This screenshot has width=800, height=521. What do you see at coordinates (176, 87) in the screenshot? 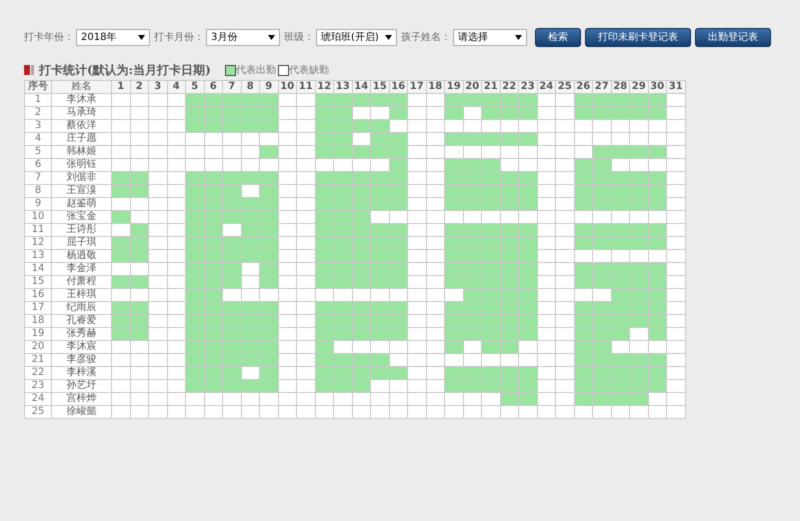
I see `column-header: 4` at bounding box center [176, 87].